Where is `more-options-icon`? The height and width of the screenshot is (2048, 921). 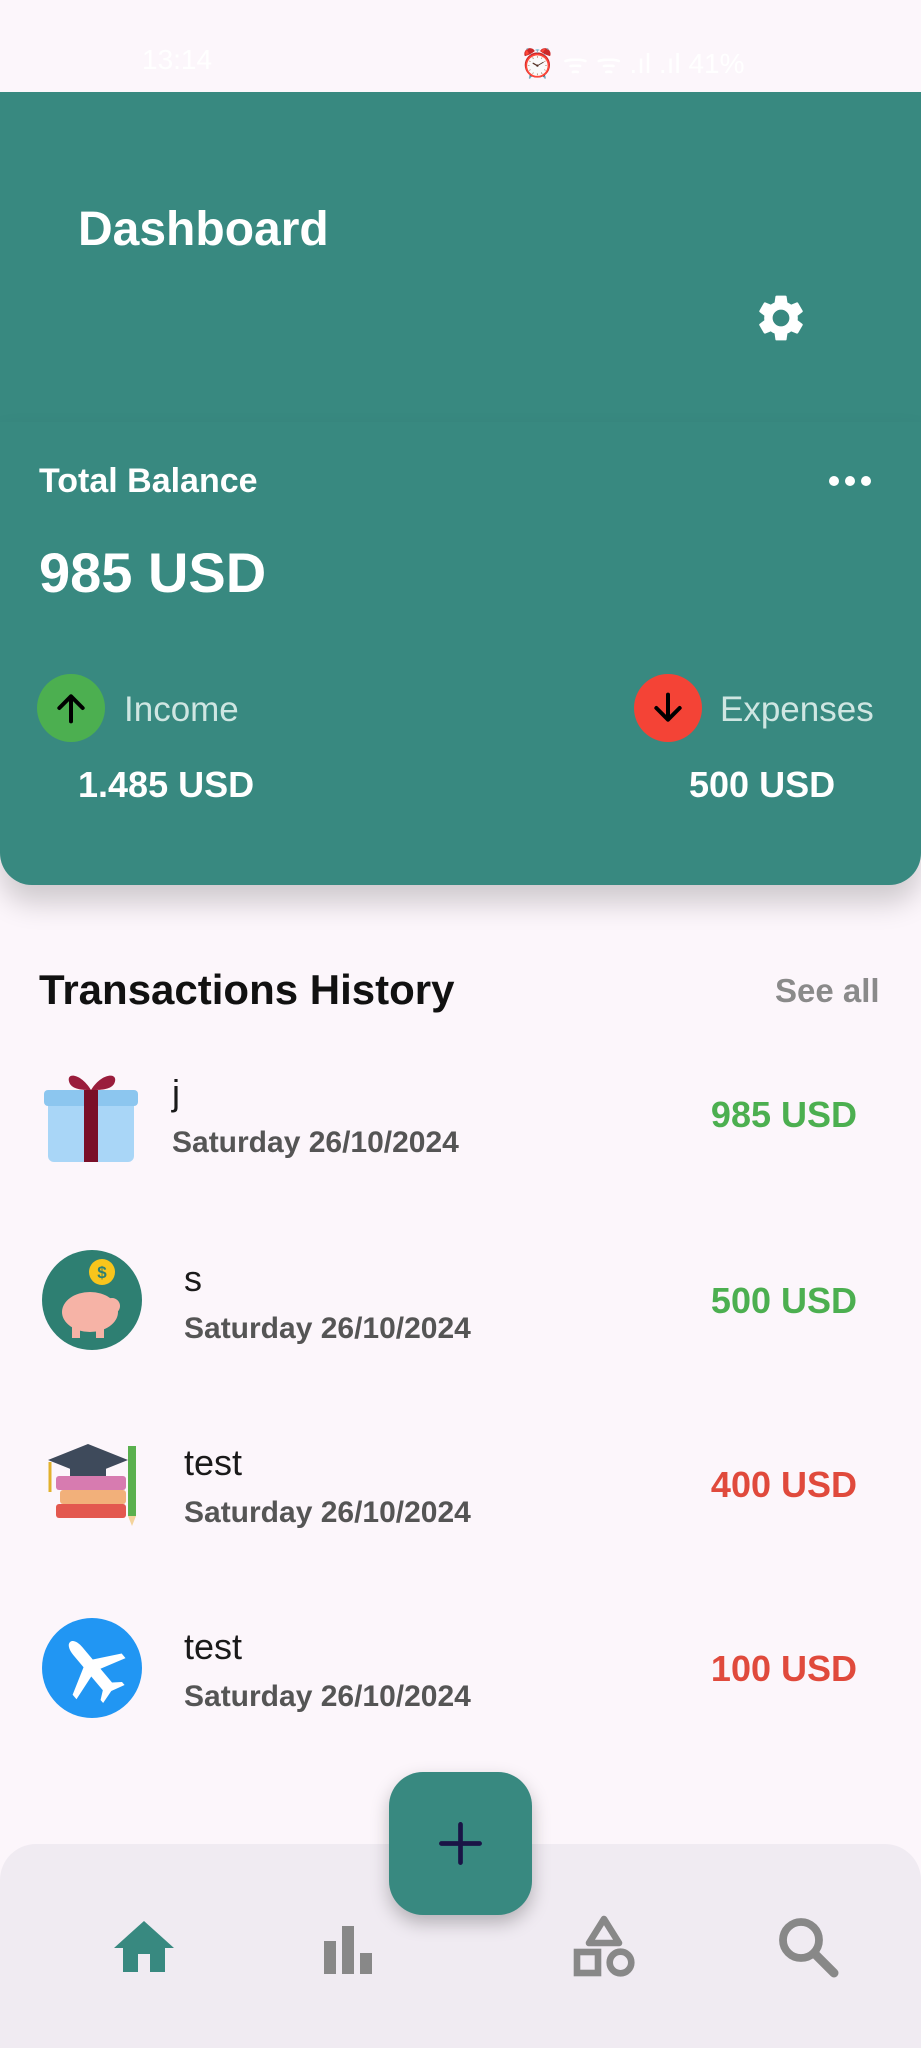
more-options-icon is located at coordinates (850, 481).